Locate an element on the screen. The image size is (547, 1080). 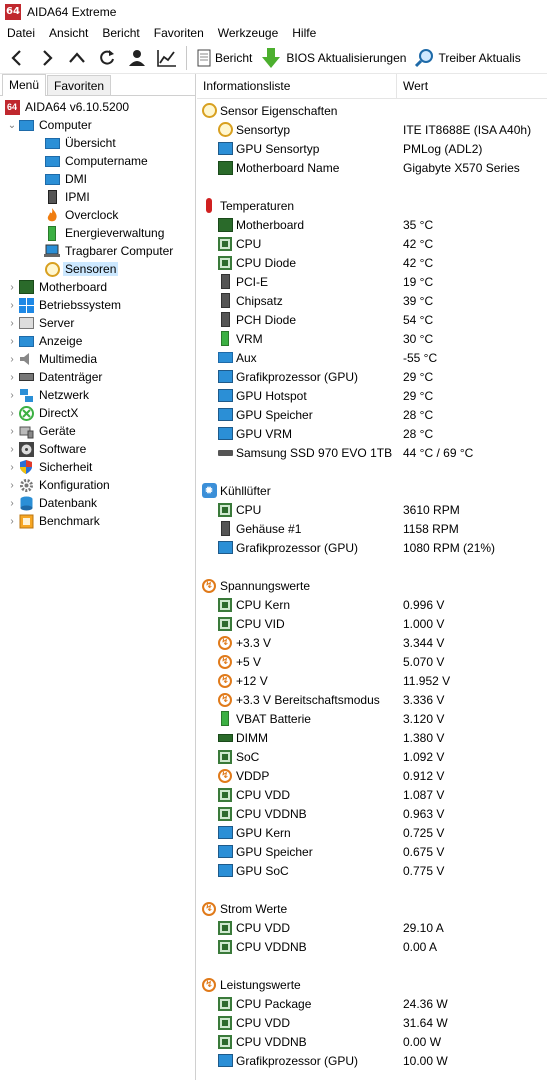
tree-item-computer: ⌄ Computer is located at coordinates (97, 125).